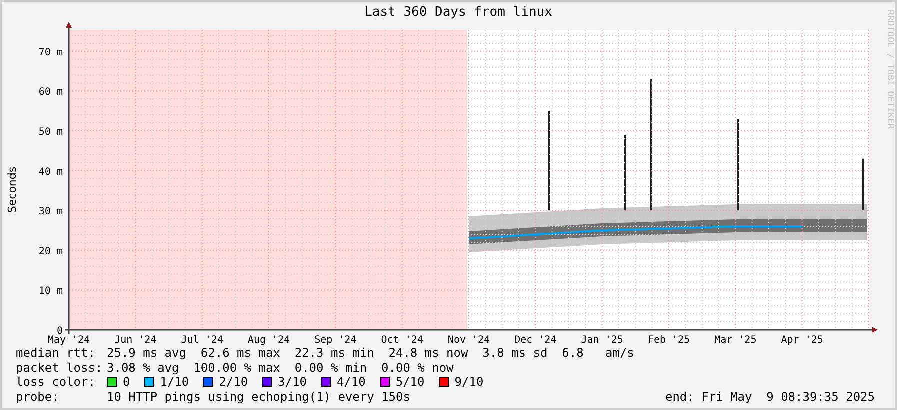 This screenshot has width=897, height=410. Describe the element at coordinates (50, 252) in the screenshot. I see `y-tick-label: 20 m` at that location.